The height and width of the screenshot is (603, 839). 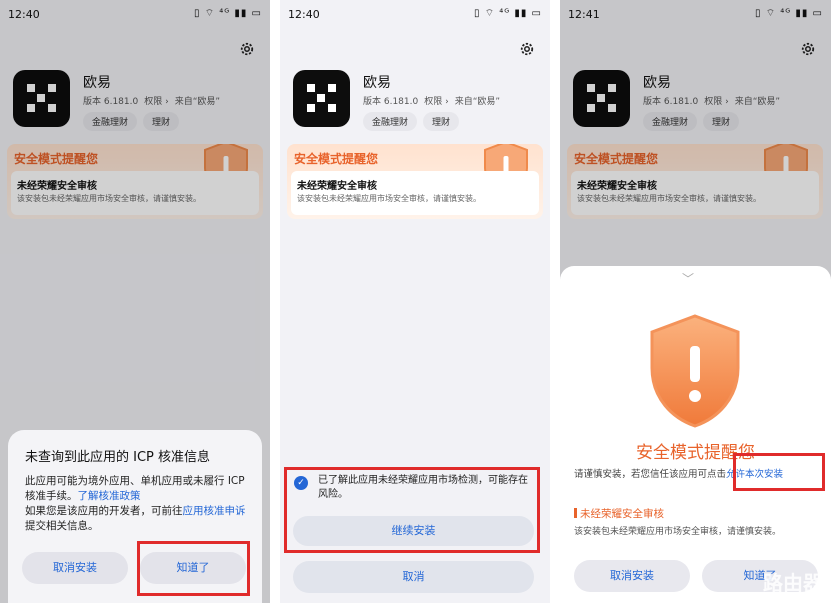 What do you see at coordinates (337, 186) in the screenshot?
I see `warning-subtitle: 未经荣耀安全审核` at bounding box center [337, 186].